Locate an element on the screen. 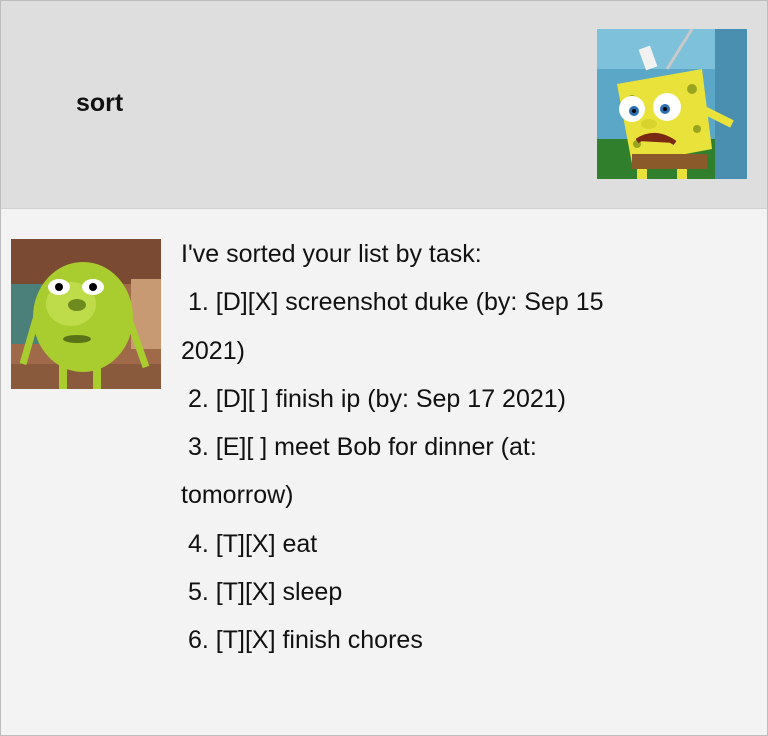 The image size is (768, 736). task-item-6: 6. [T][X] finish chores is located at coordinates (305, 640).